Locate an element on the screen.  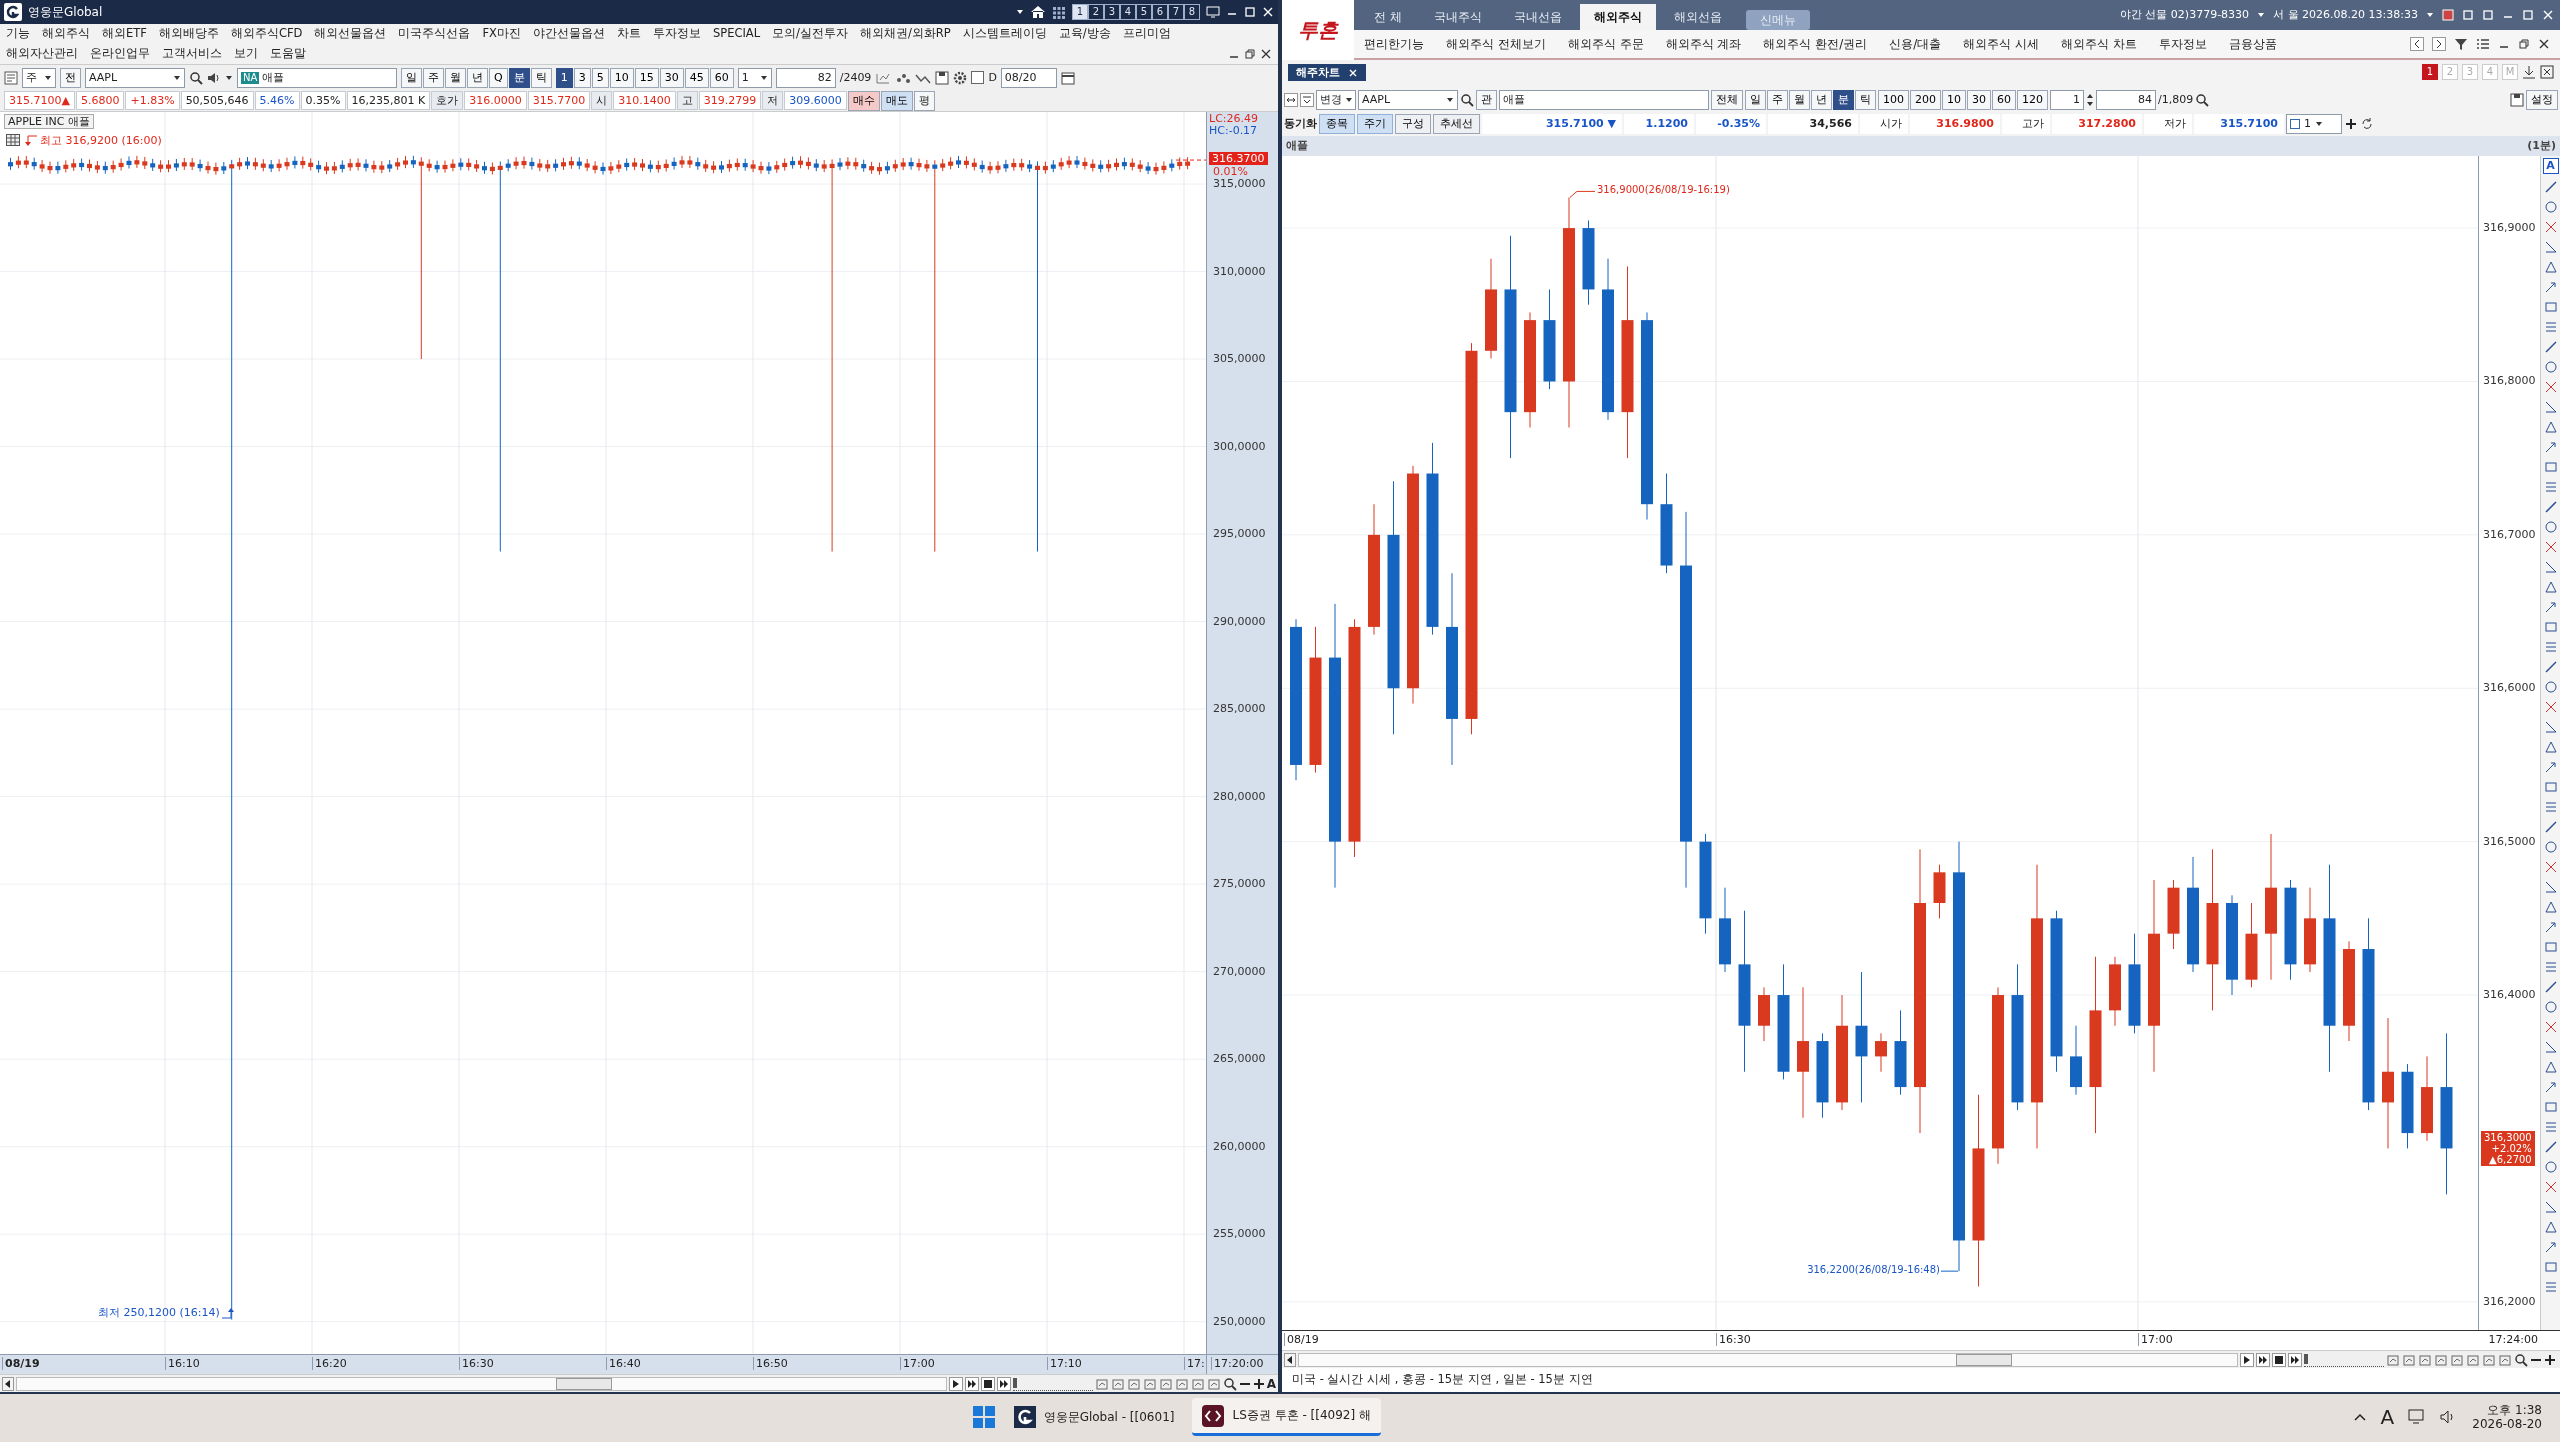
menu-item: 해외주식CFD is located at coordinates (266, 34).